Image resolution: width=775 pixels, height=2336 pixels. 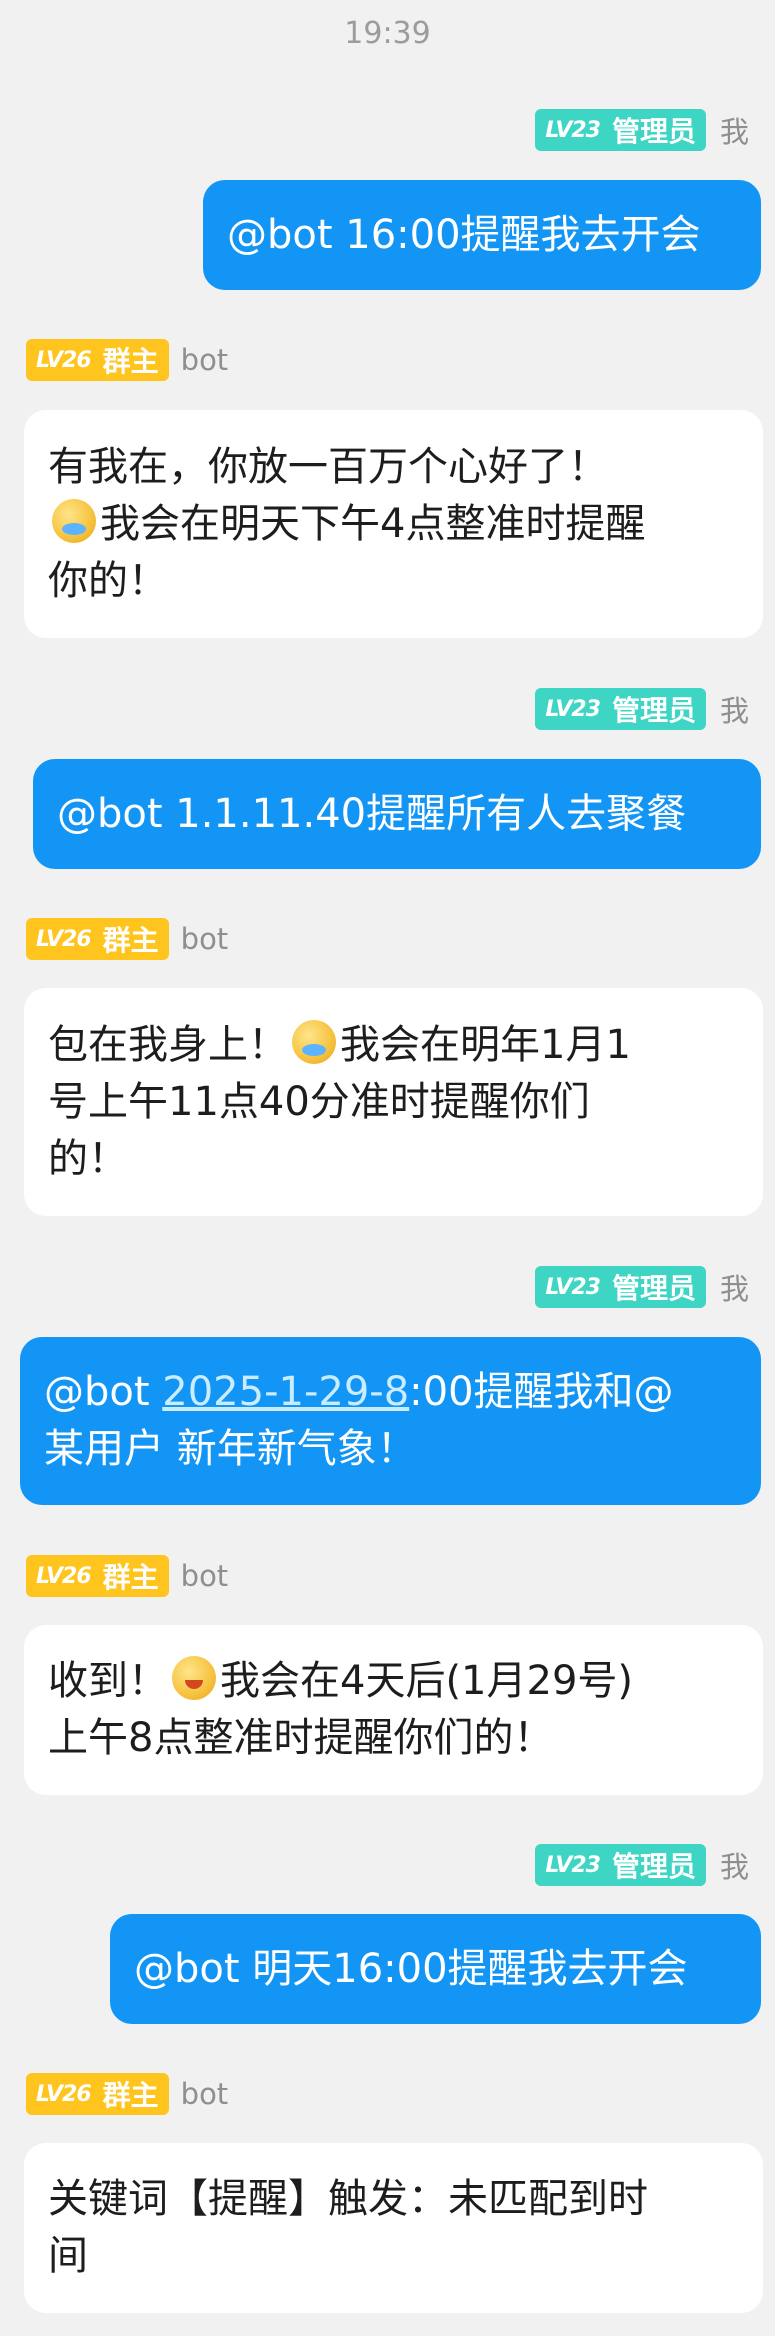 I want to click on message-text-segment: @bot 明天16:00提醒我去开会, so click(x=411, y=1968).